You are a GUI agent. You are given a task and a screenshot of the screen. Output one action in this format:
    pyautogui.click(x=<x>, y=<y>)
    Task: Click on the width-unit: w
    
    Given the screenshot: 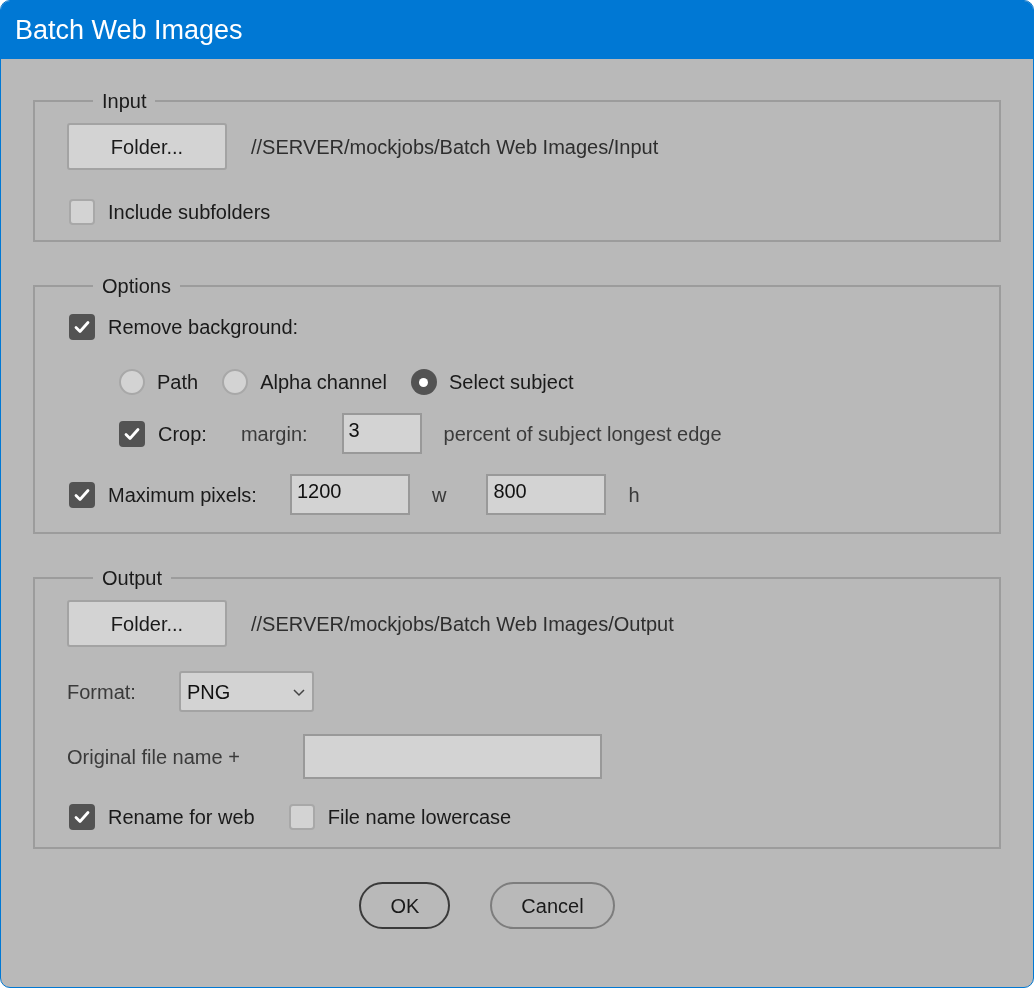 What is the action you would take?
    pyautogui.click(x=439, y=495)
    